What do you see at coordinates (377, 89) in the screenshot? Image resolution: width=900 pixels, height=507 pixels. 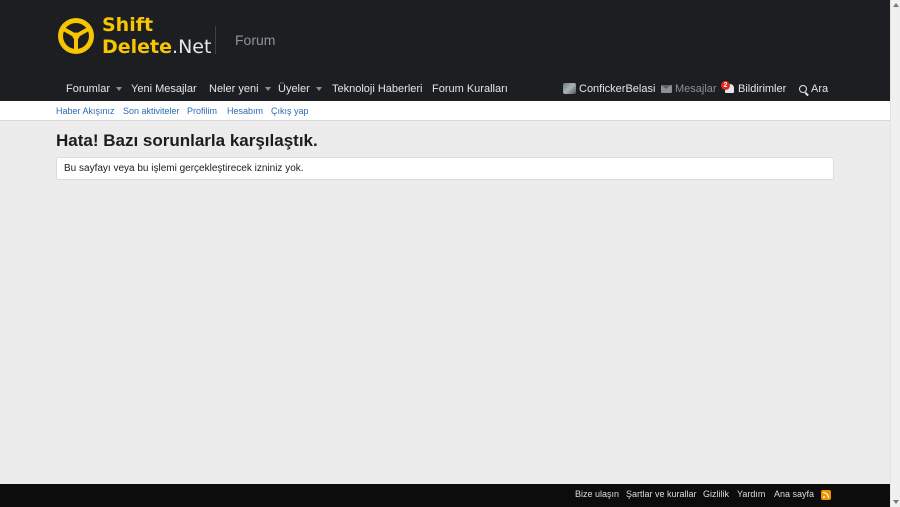 I see `nav-teknoloji-haberleri: Teknoloji Haberleri` at bounding box center [377, 89].